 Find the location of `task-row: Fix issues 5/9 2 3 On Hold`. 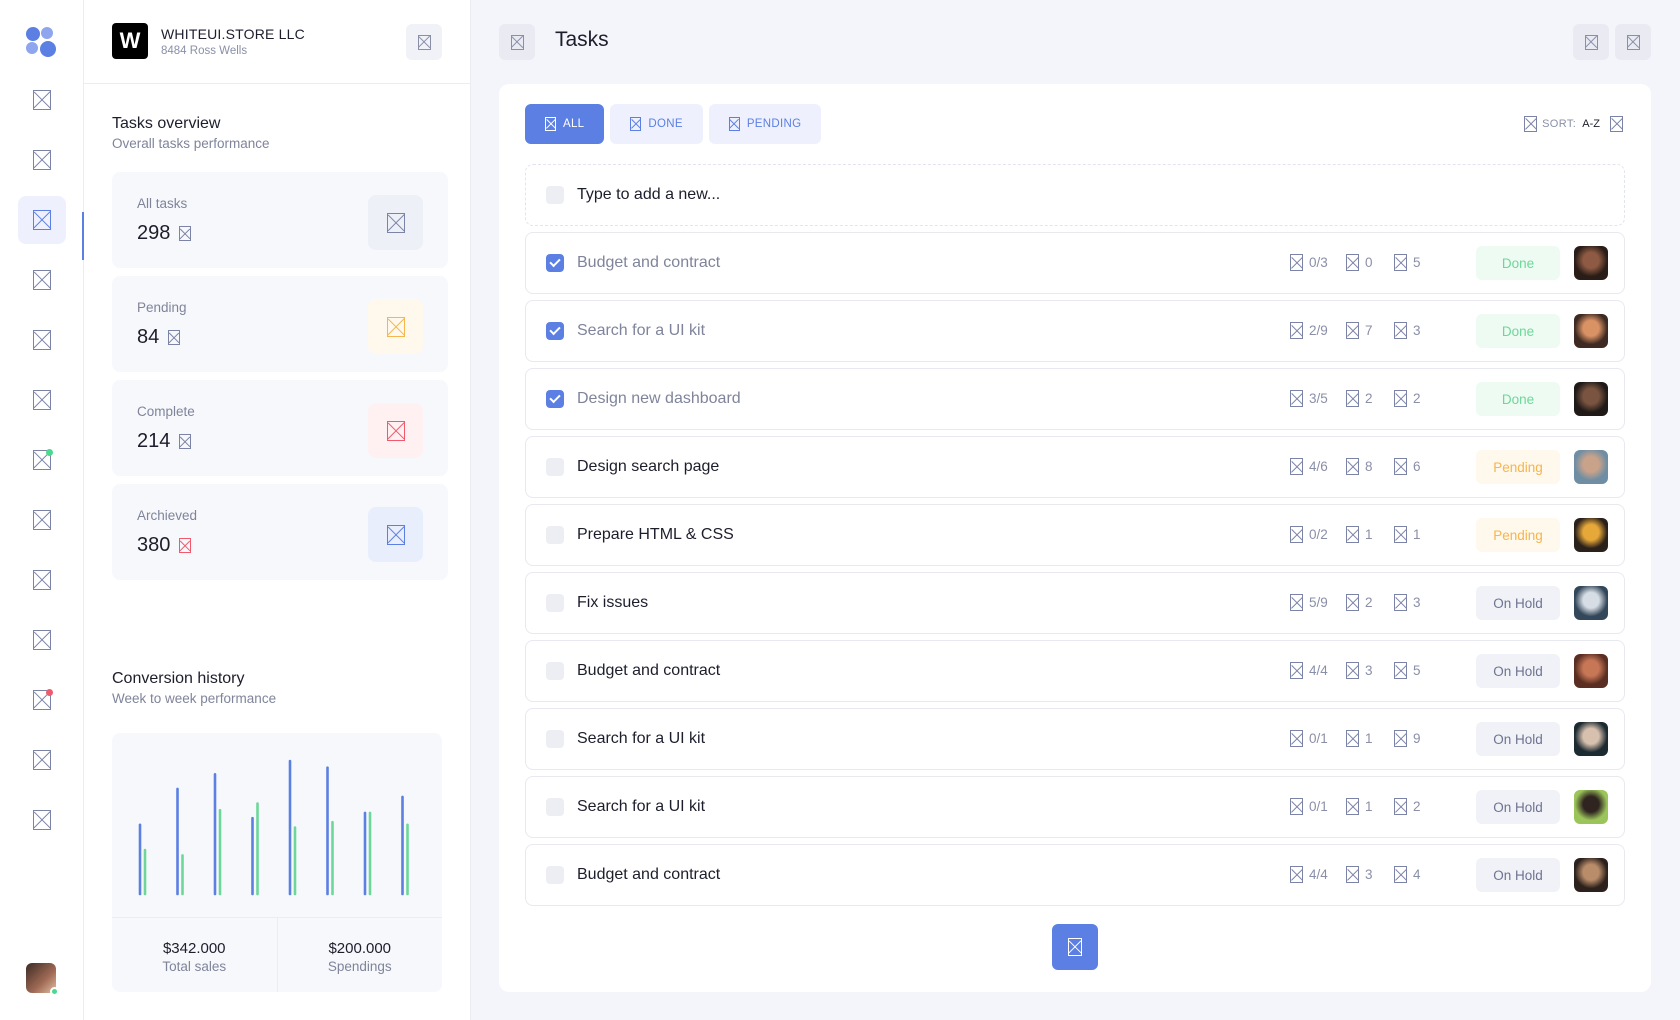

task-row: Fix issues 5/9 2 3 On Hold is located at coordinates (1075, 603).